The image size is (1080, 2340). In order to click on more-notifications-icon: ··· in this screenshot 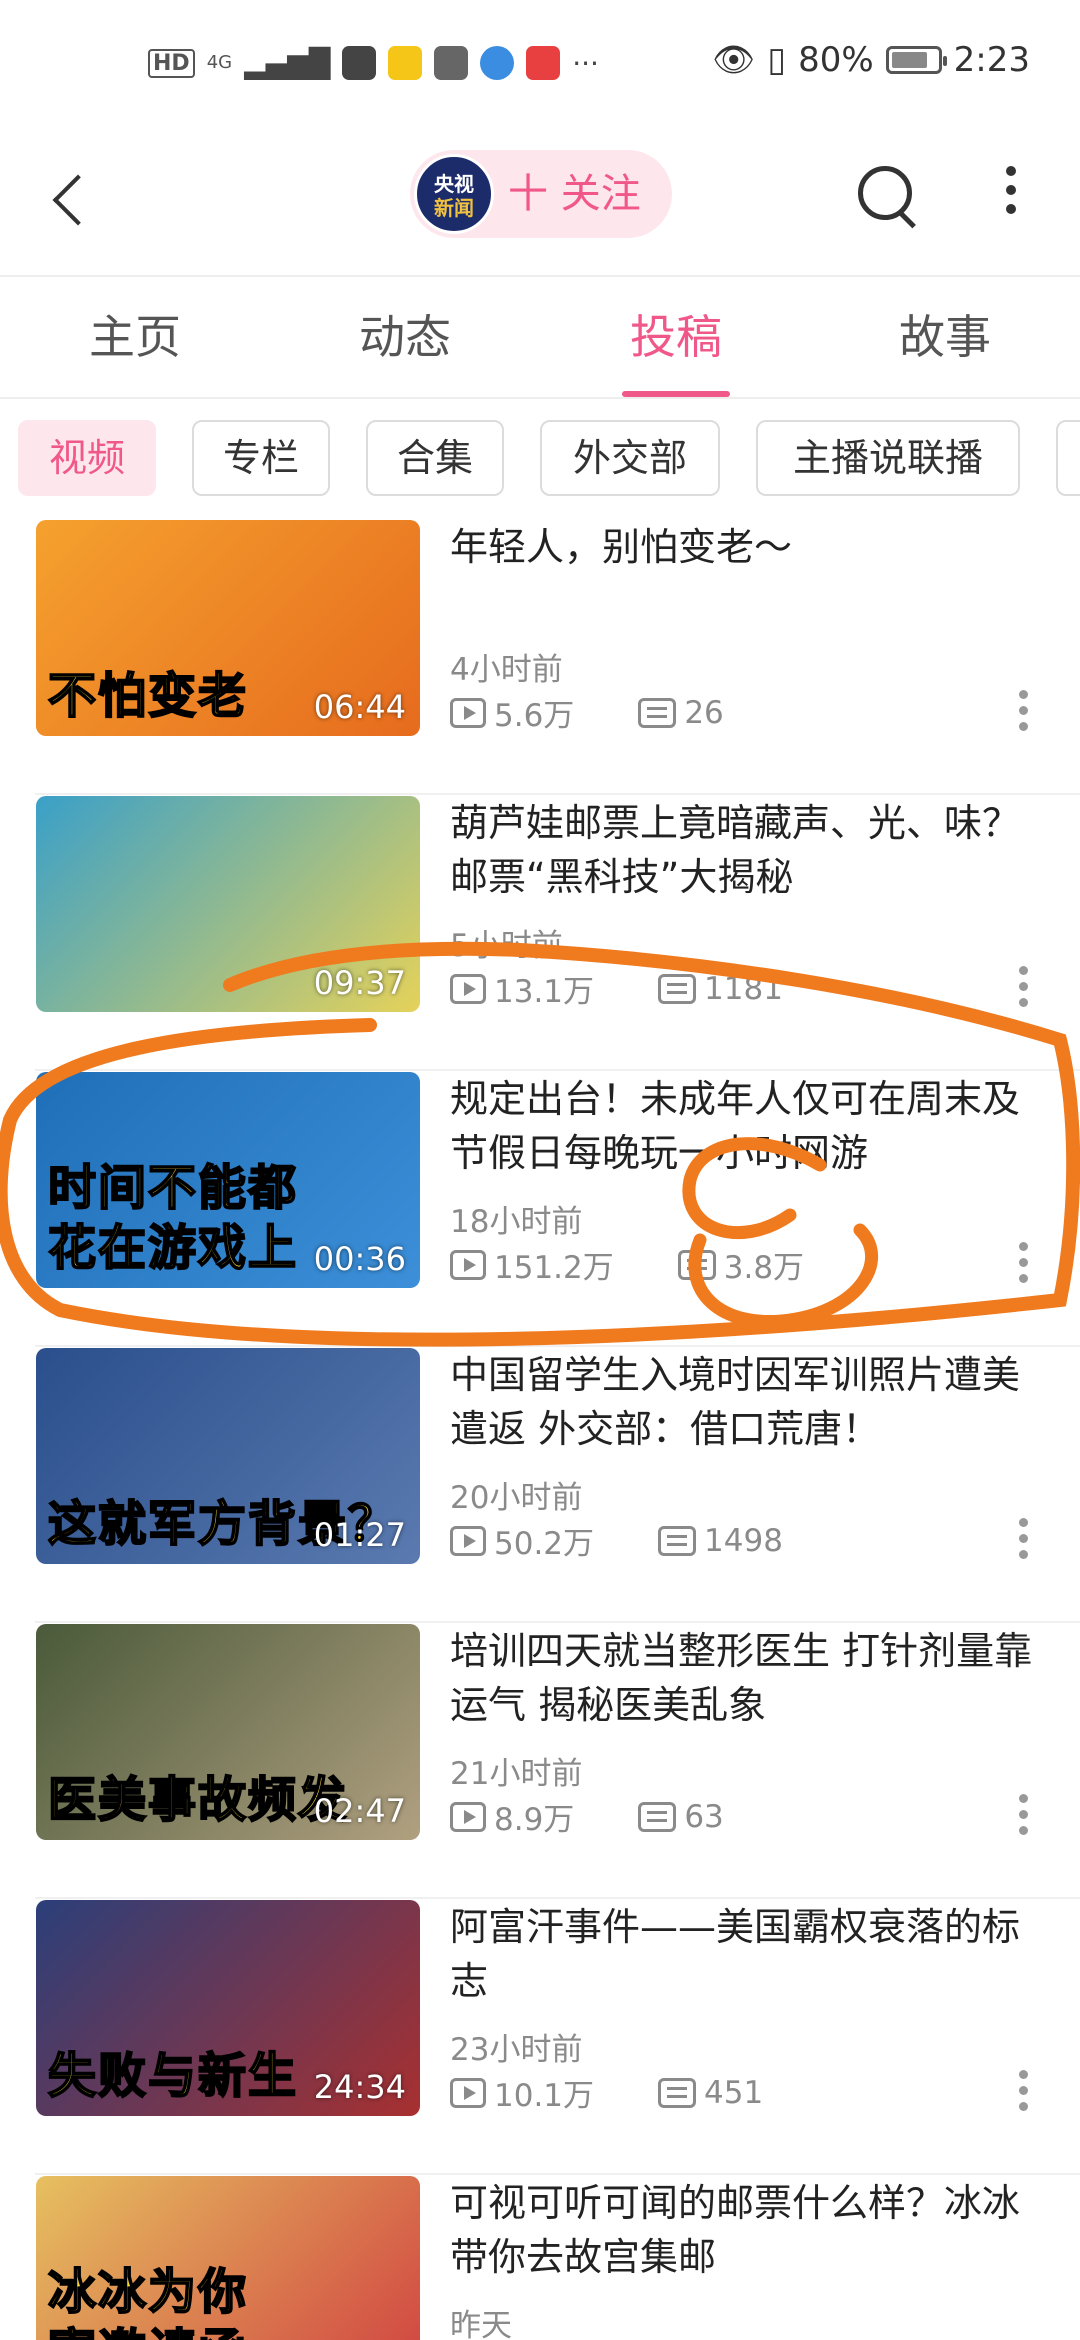, I will do `click(585, 63)`.